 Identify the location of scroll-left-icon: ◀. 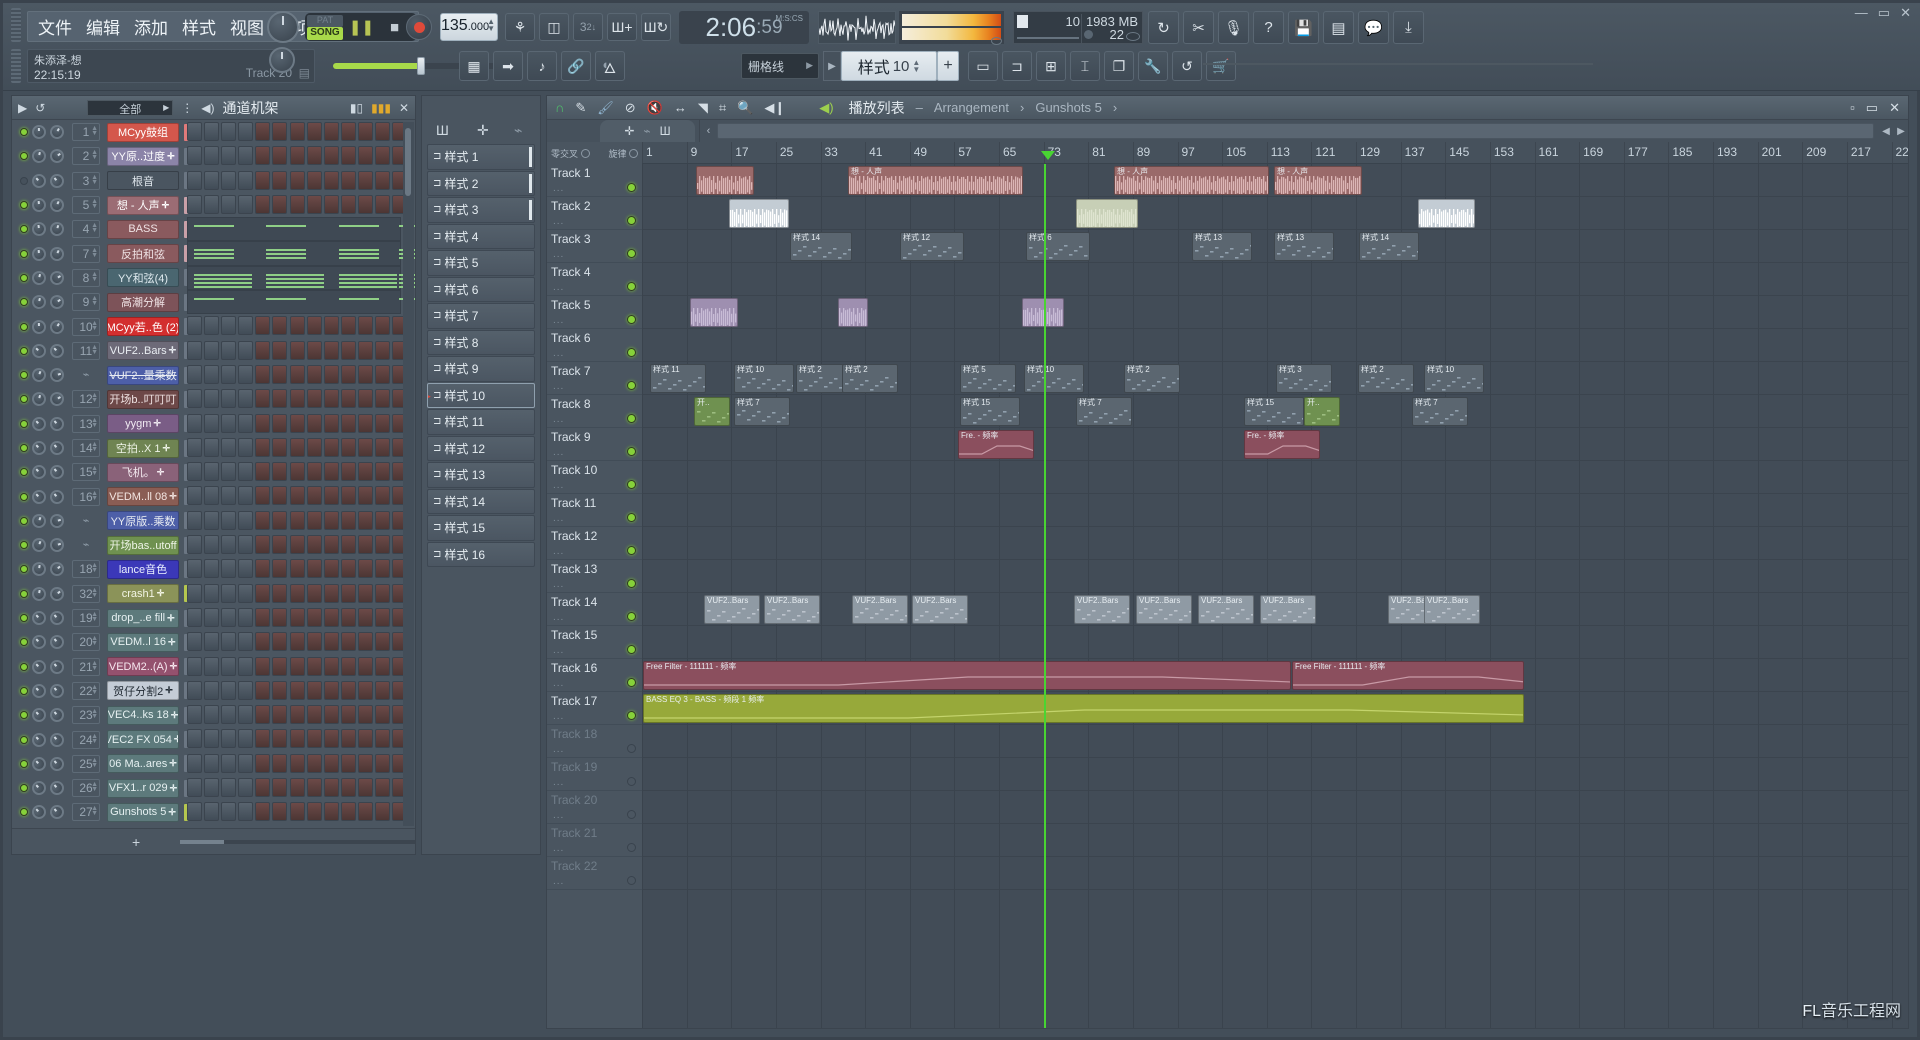
(1886, 131).